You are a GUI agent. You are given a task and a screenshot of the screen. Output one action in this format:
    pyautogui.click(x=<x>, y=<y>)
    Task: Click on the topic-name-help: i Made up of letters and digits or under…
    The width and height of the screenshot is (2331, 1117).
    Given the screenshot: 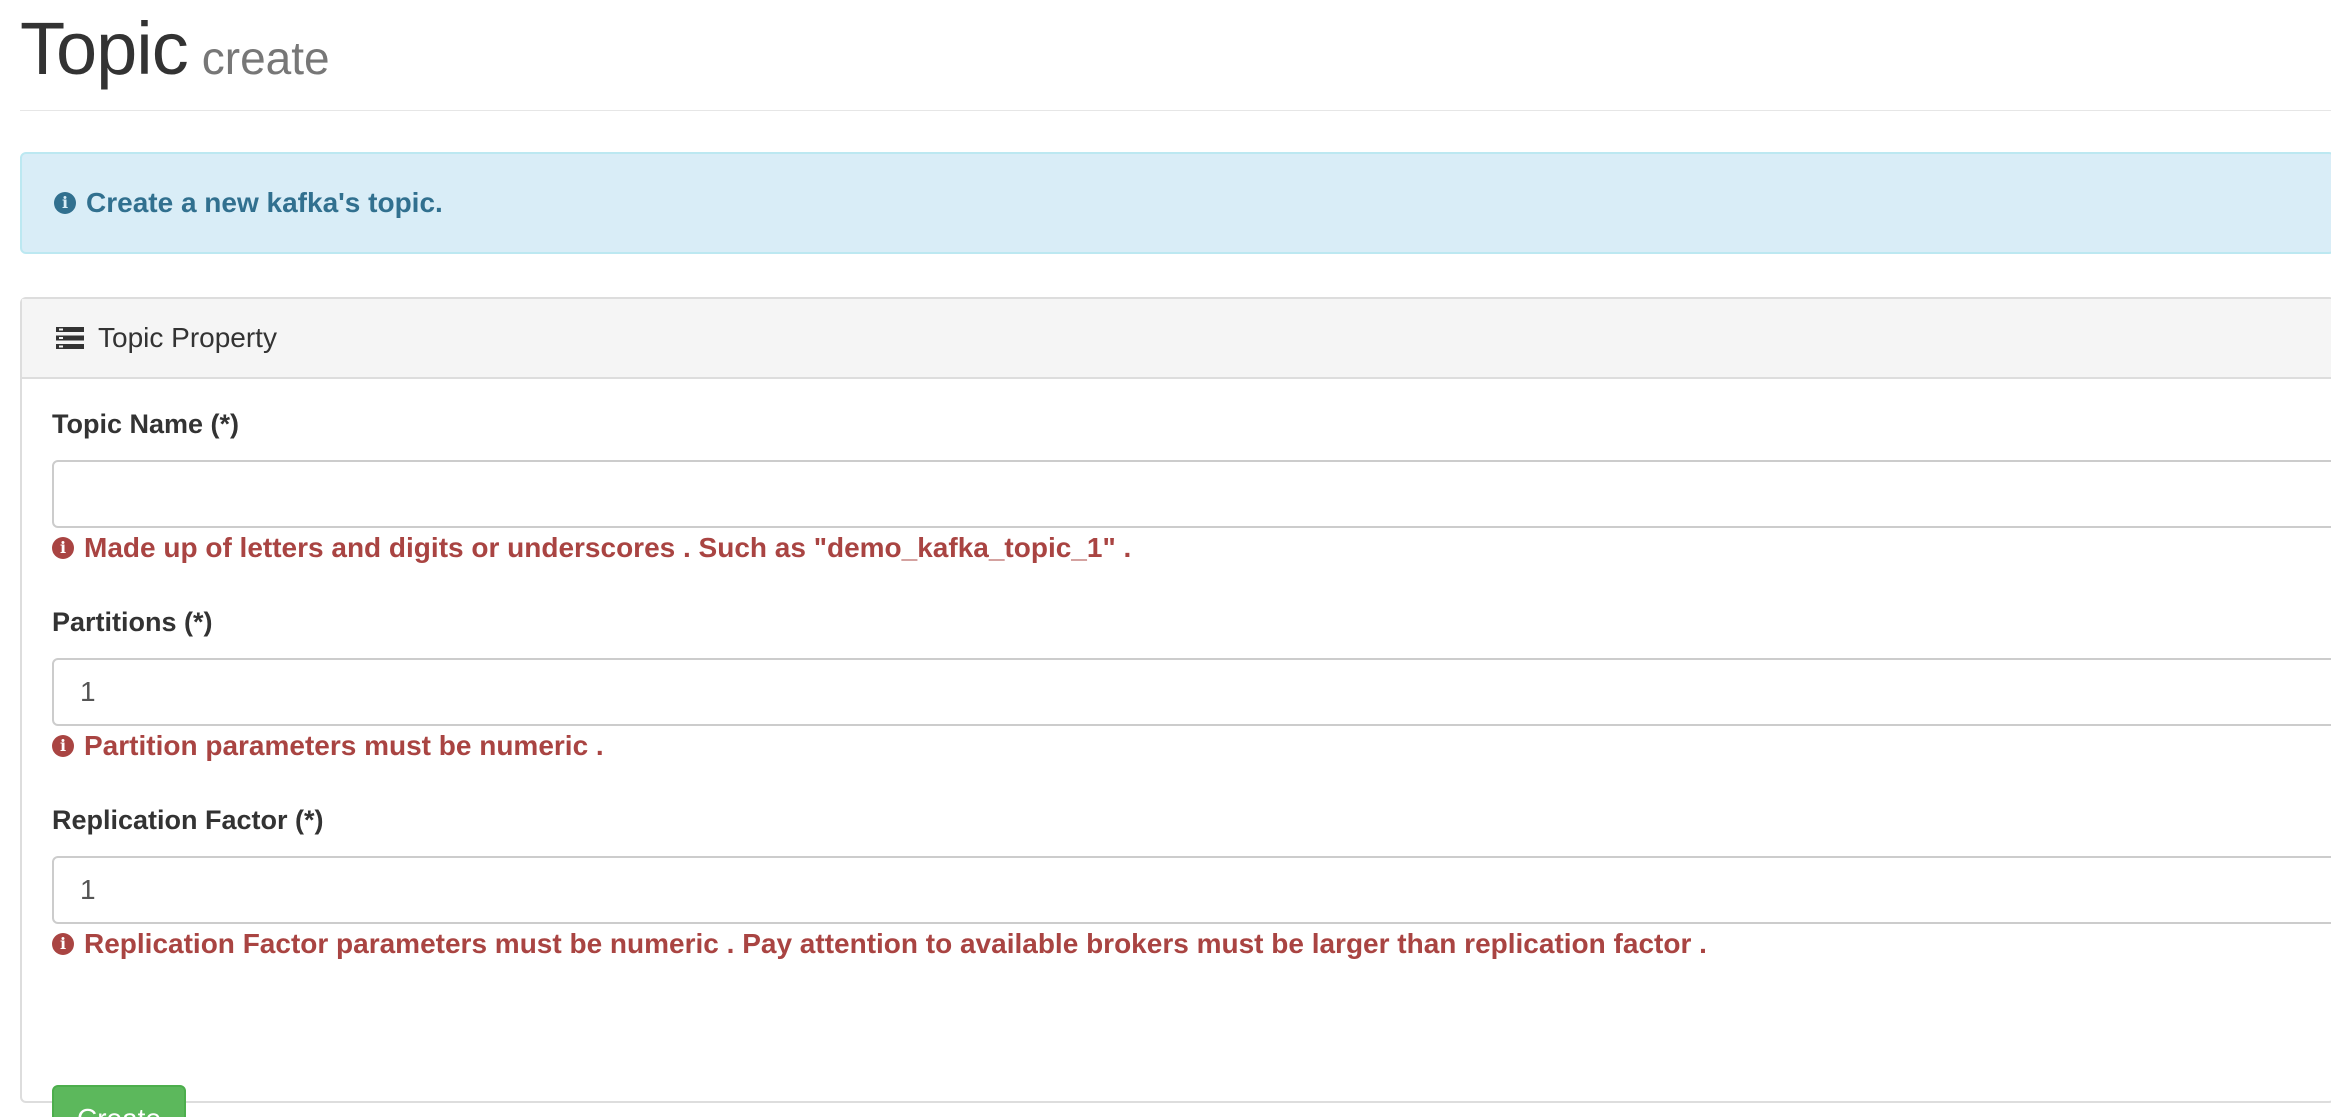 What is the action you would take?
    pyautogui.click(x=591, y=548)
    